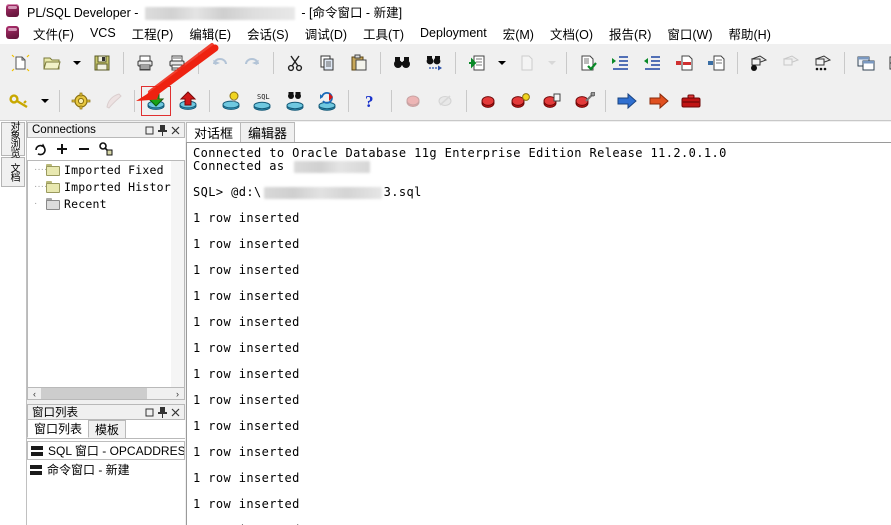 Image resolution: width=891 pixels, height=525 pixels. Describe the element at coordinates (268, 132) in the screenshot. I see `tab-editor: 编辑器` at that location.